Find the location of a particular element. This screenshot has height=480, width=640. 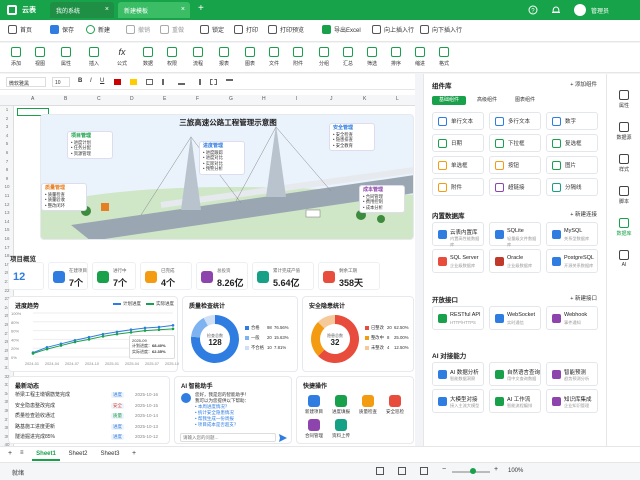

ribbon-insert: 插入 is located at coordinates (94, 57).